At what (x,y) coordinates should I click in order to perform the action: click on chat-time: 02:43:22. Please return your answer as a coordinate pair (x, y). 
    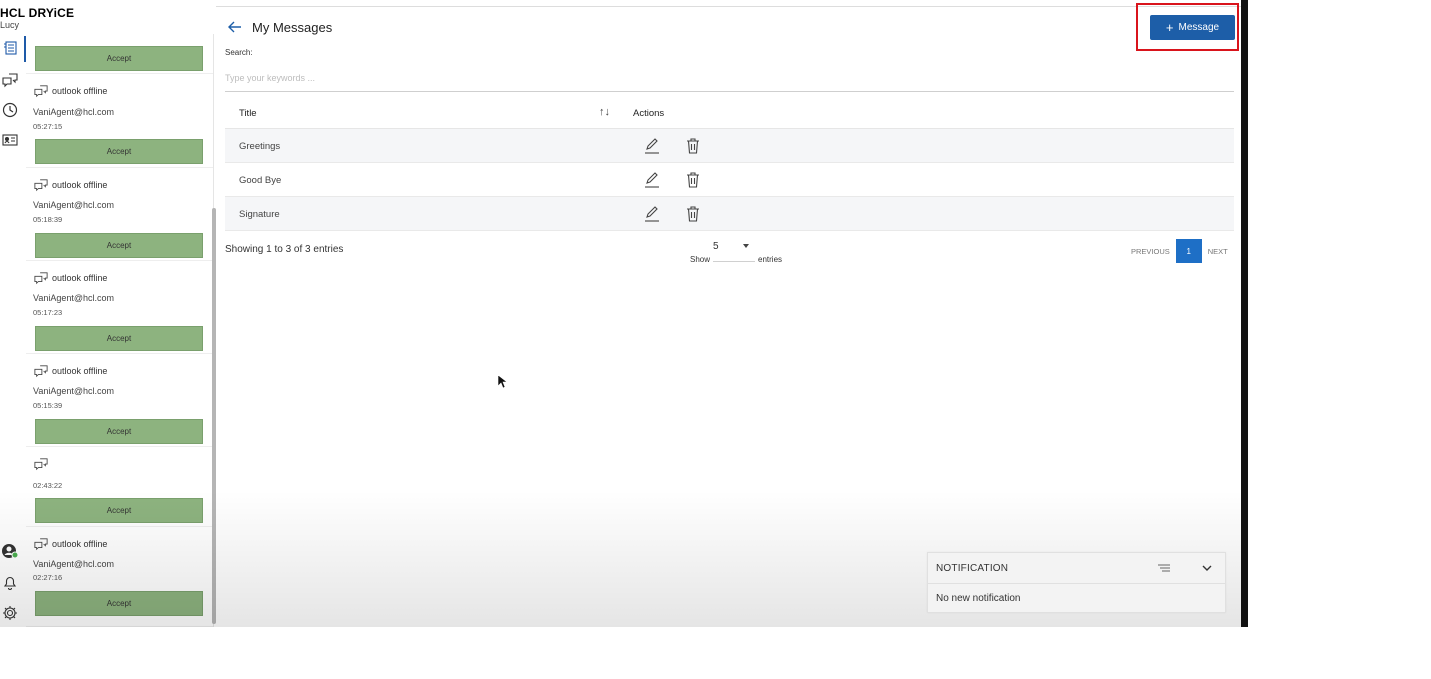
    Looking at the image, I should click on (48, 485).